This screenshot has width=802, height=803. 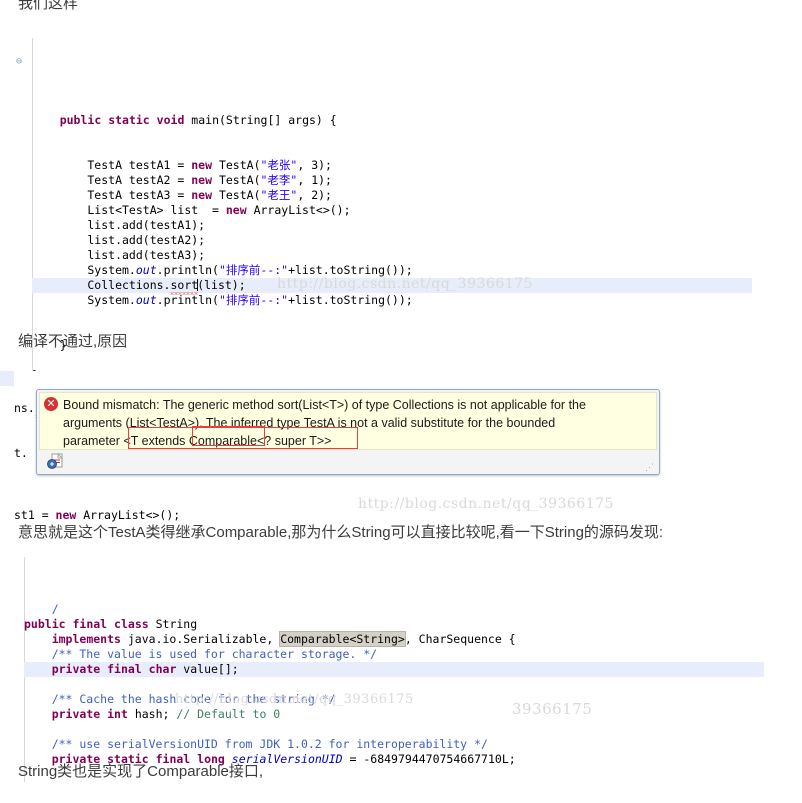 I want to click on conclusion-paragraph: String类也是实现了Comparable接口,, so click(x=141, y=771).